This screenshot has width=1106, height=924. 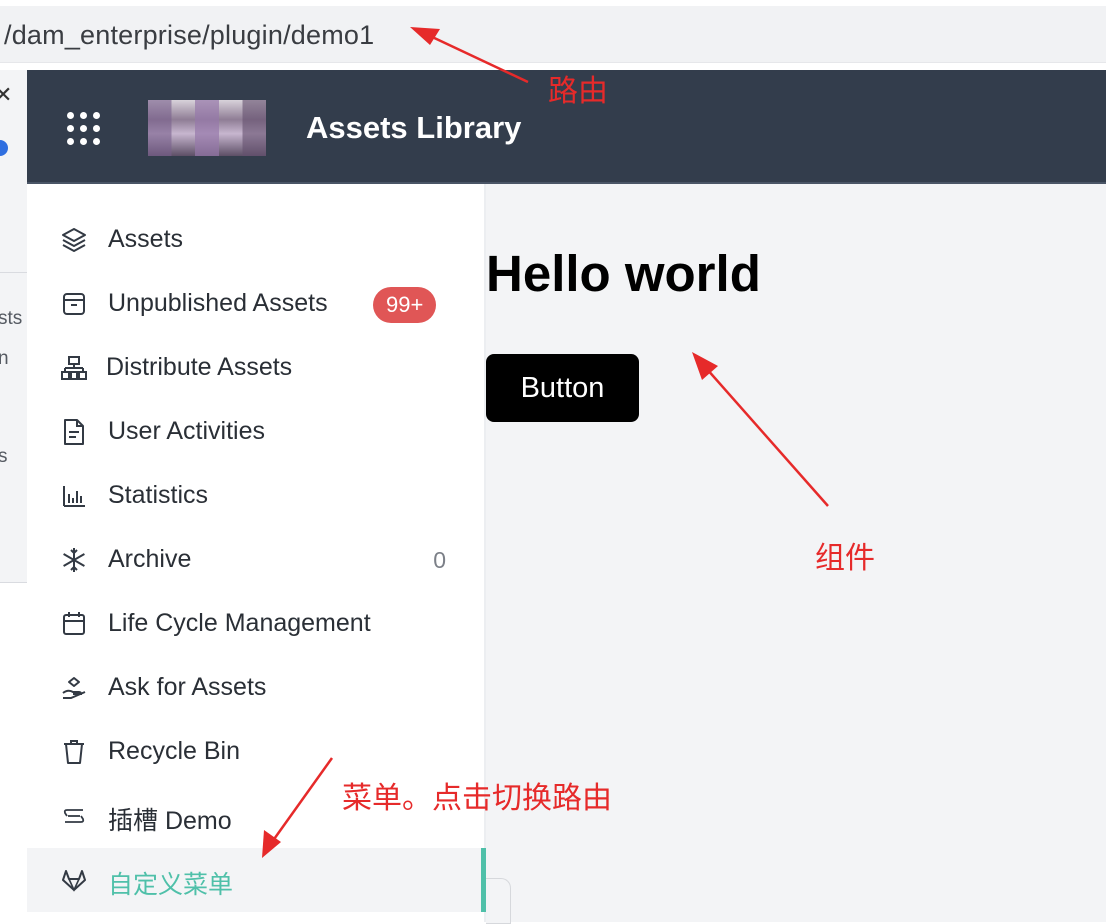 I want to click on layers-icon, so click(x=74, y=240).